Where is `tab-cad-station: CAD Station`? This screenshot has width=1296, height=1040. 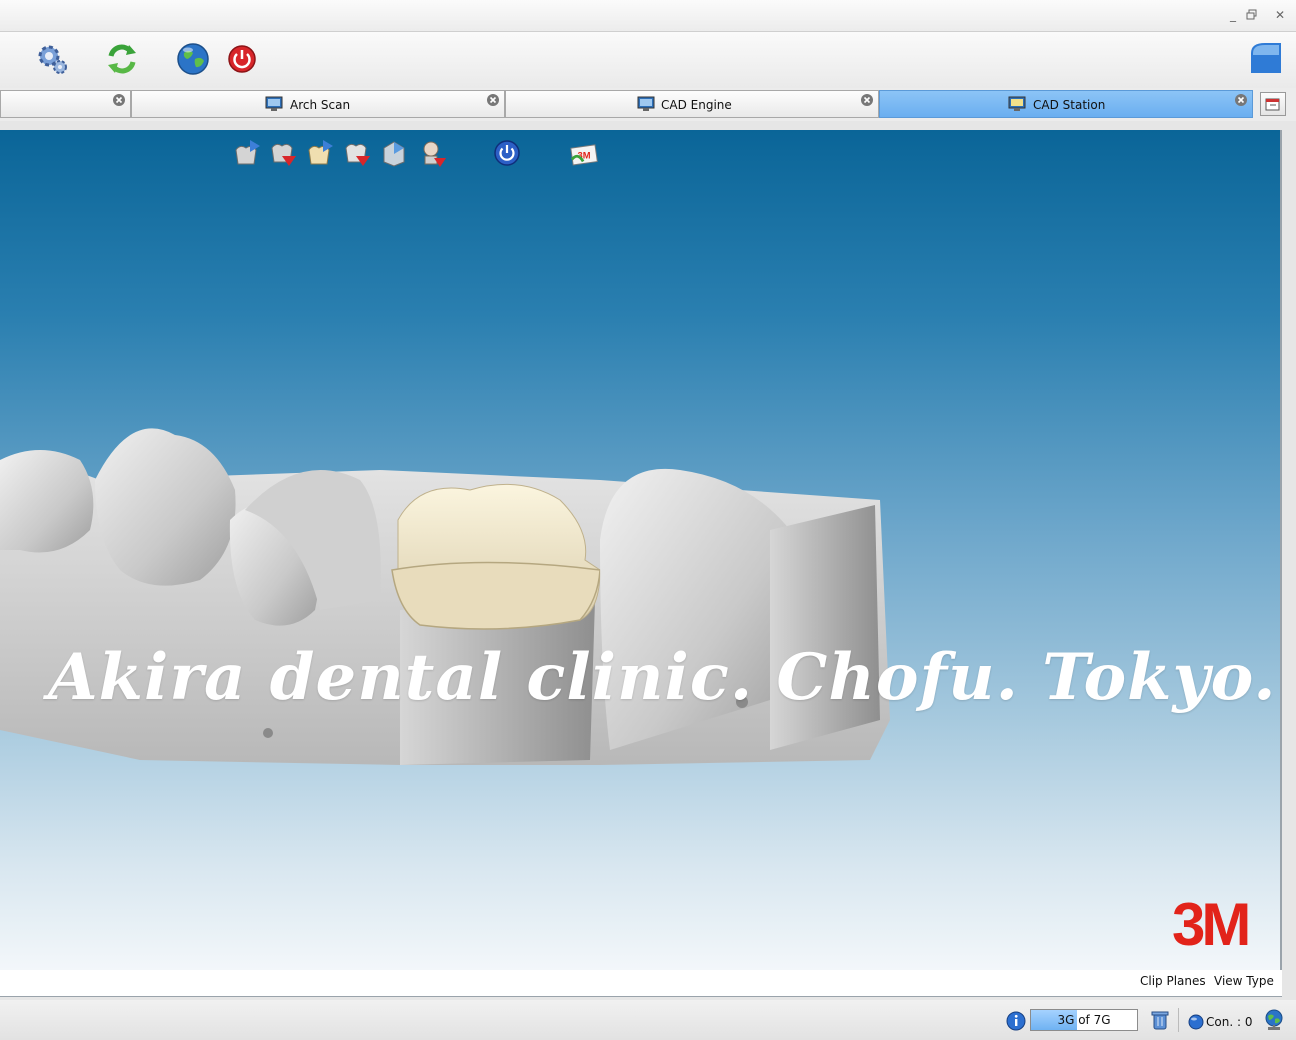 tab-cad-station: CAD Station is located at coordinates (1066, 104).